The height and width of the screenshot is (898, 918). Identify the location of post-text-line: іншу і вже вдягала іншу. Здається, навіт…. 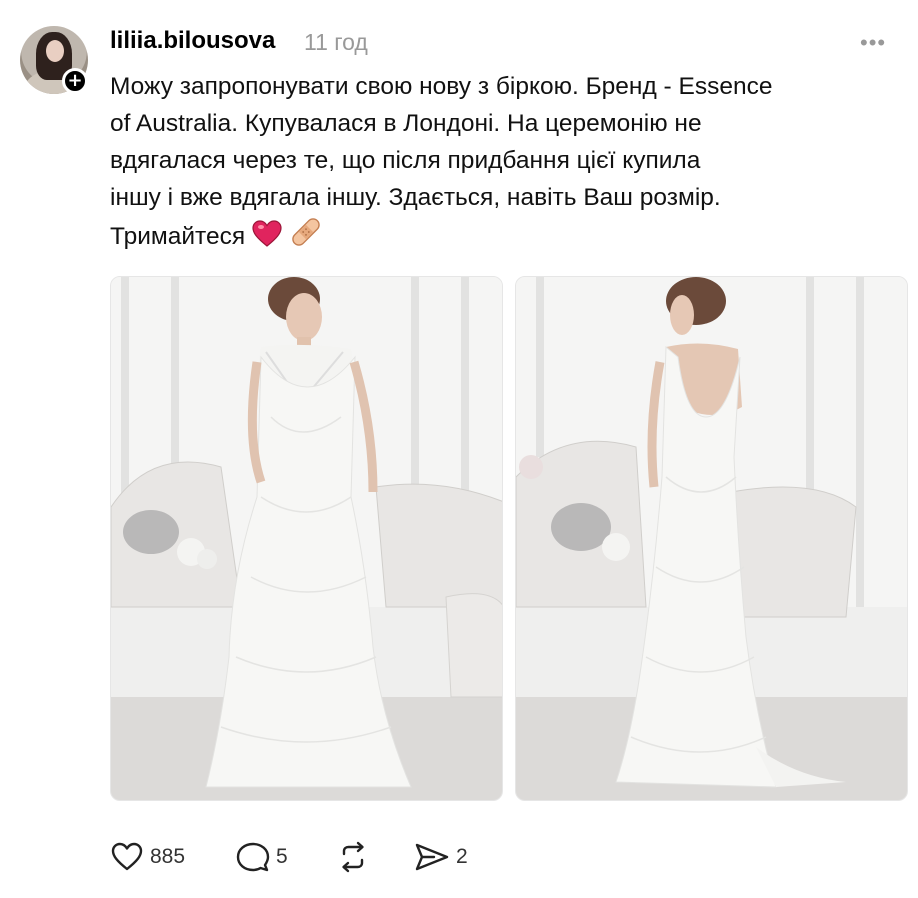
(415, 197).